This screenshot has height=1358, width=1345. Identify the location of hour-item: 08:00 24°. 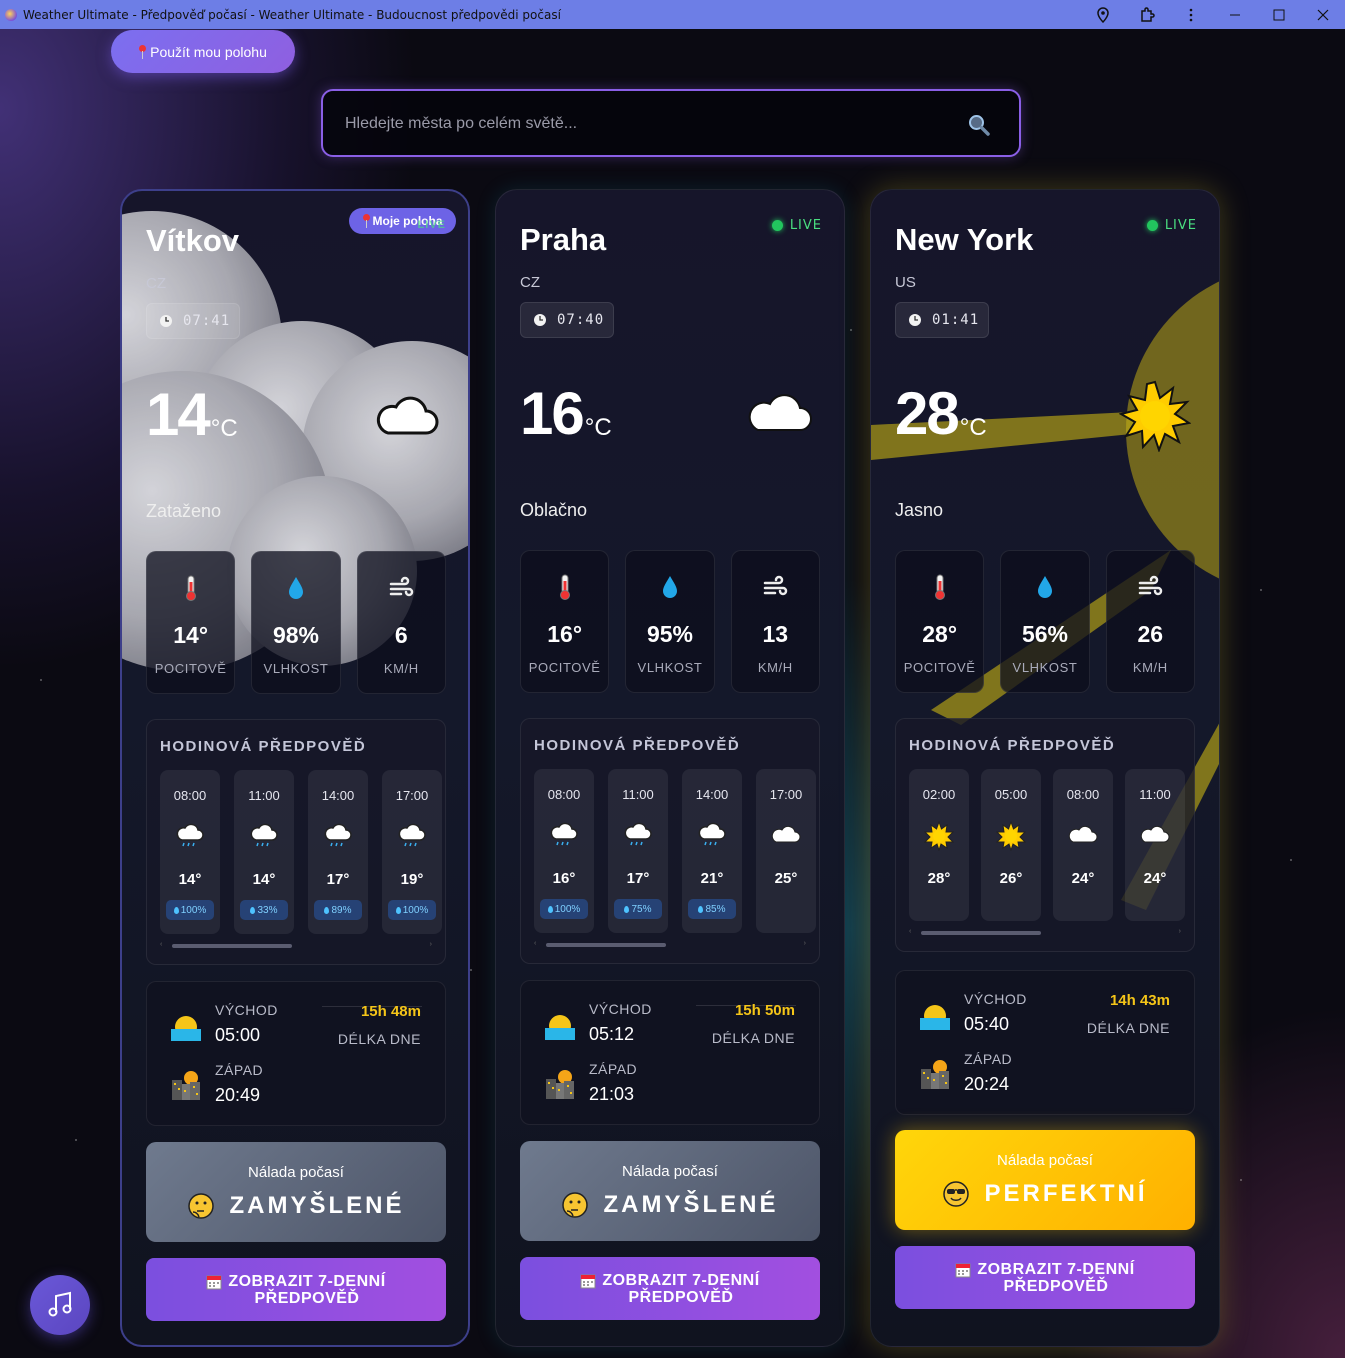
(1083, 845).